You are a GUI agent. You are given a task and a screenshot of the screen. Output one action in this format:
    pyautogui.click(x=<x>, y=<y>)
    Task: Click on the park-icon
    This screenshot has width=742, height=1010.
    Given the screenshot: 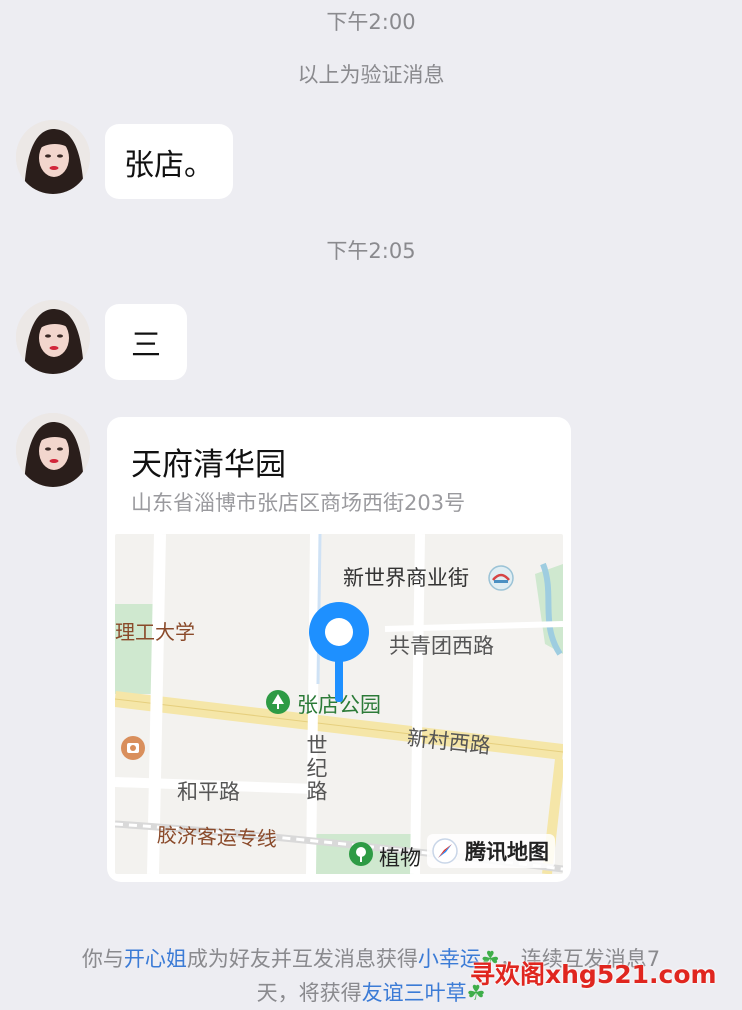 What is the action you would take?
    pyautogui.click(x=278, y=702)
    